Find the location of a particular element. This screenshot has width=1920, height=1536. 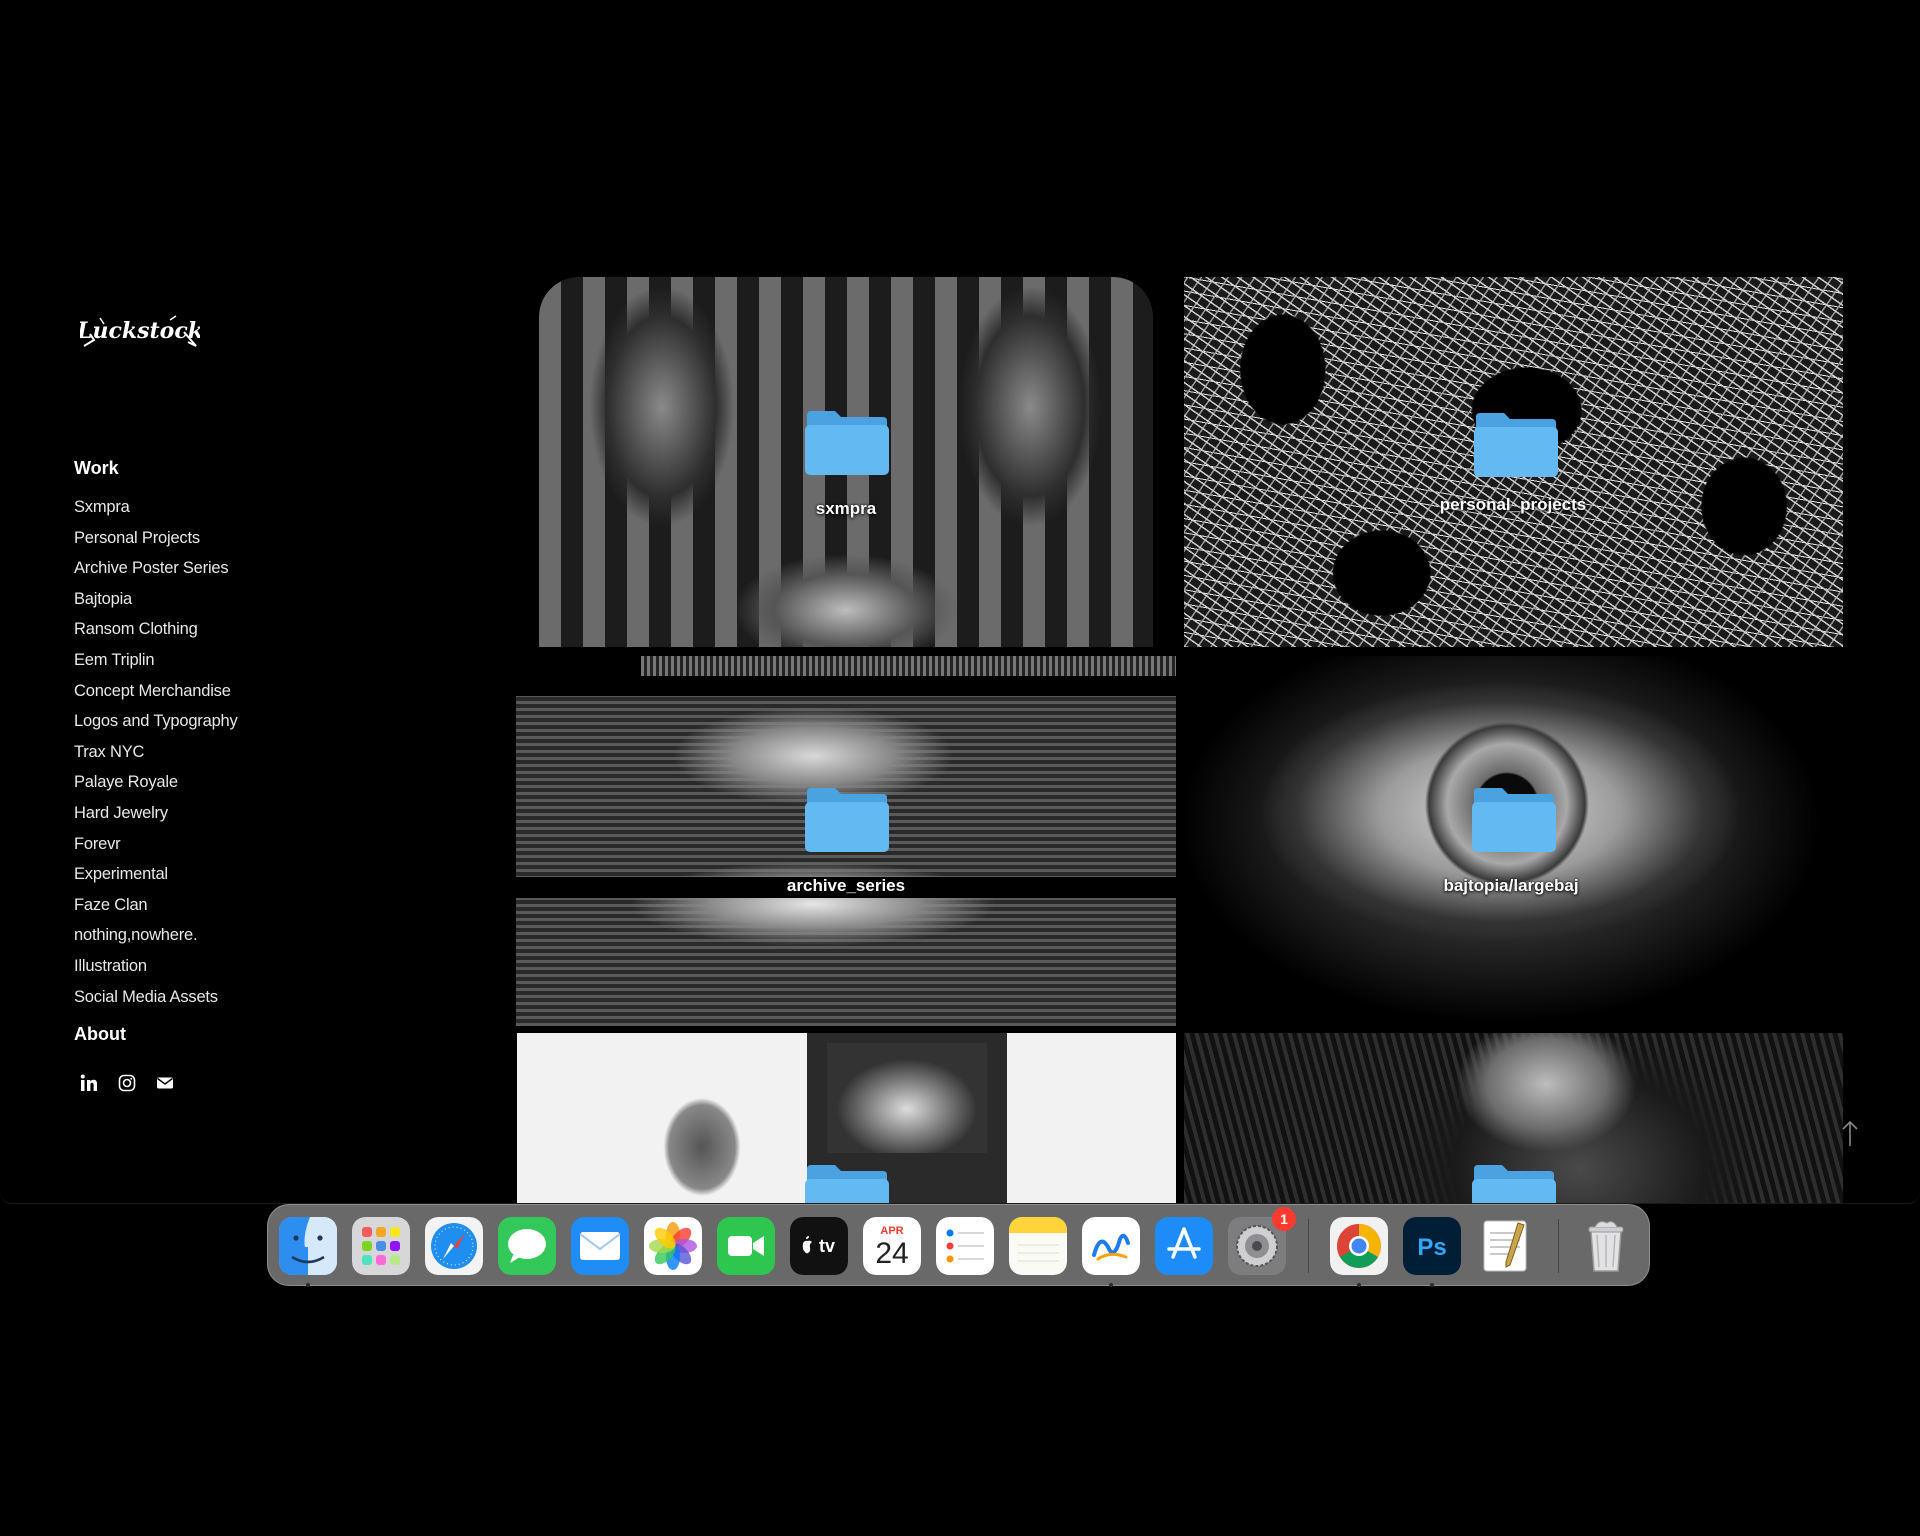

mail-icon is located at coordinates (165, 1083).